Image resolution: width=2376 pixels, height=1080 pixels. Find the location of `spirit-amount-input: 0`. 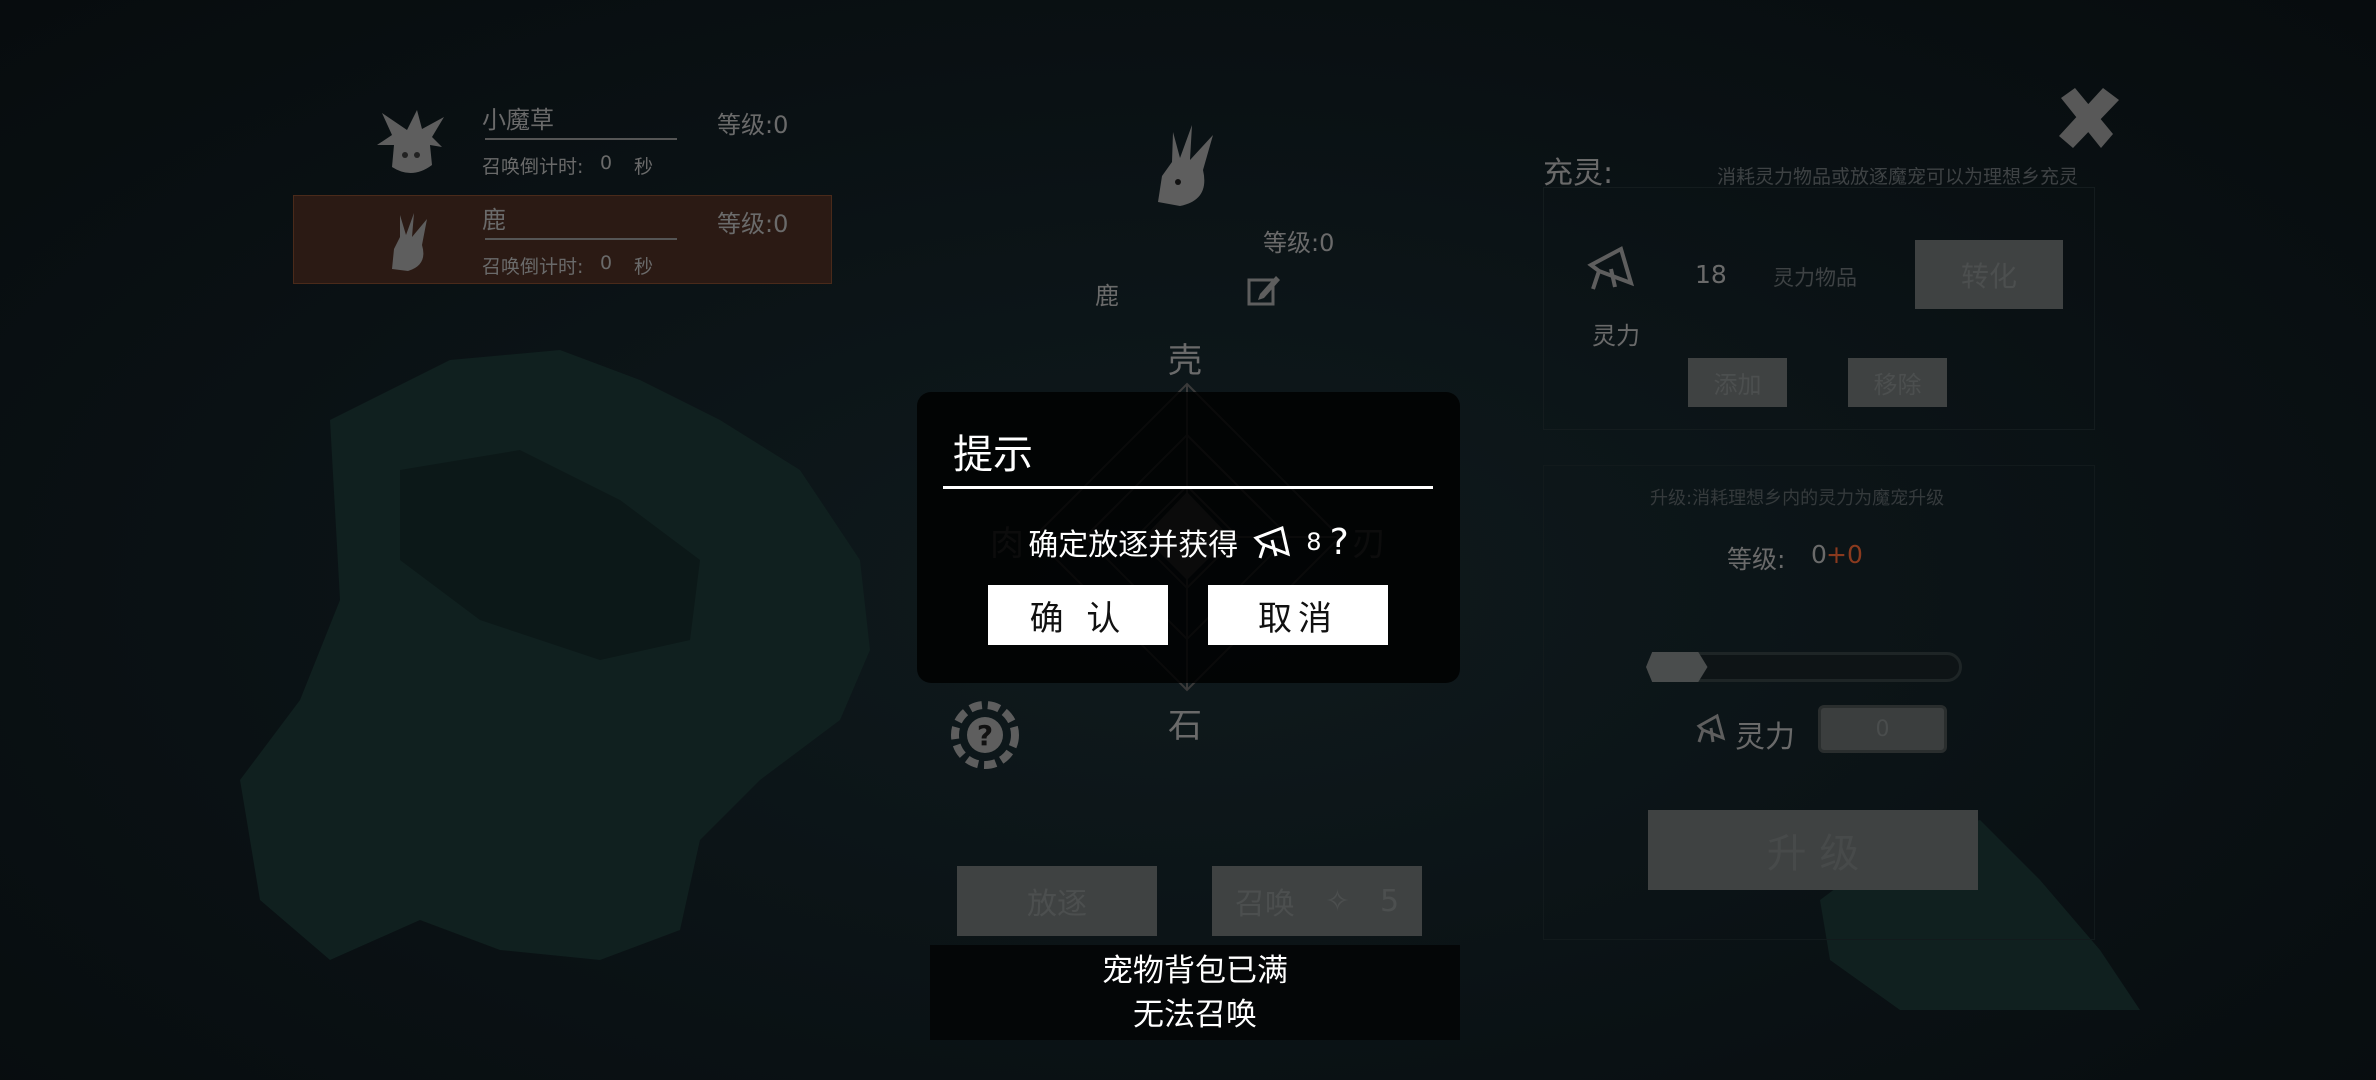

spirit-amount-input: 0 is located at coordinates (1882, 729).